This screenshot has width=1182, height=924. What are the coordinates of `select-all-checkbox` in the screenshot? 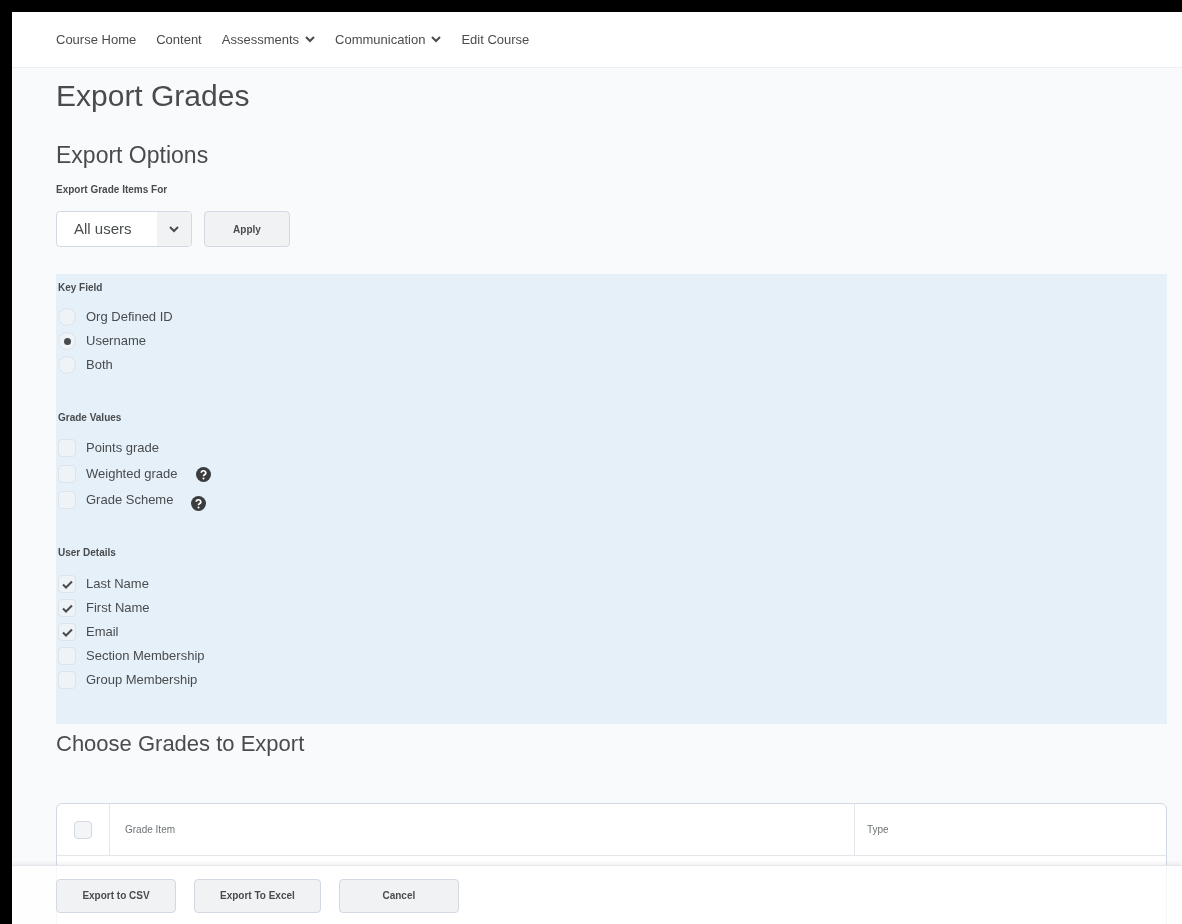 It's located at (83, 829).